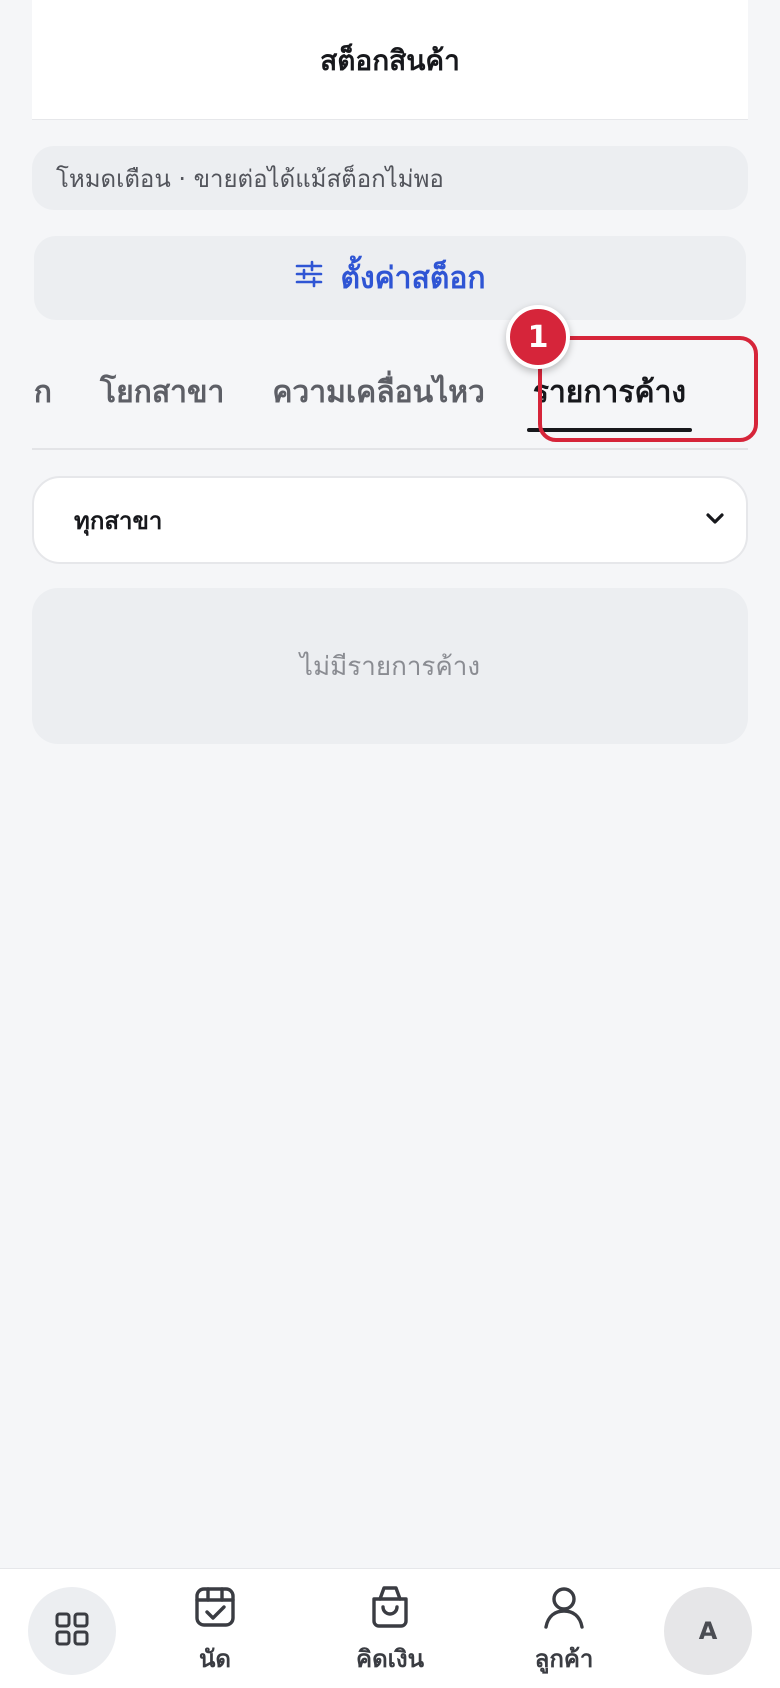 The image size is (780, 1688). What do you see at coordinates (378, 392) in the screenshot?
I see `tab-movement: ความเคลื่อนไหว` at bounding box center [378, 392].